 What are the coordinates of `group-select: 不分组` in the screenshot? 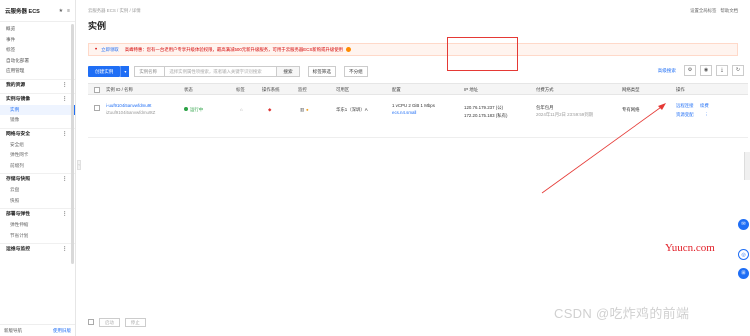 It's located at (355, 71).